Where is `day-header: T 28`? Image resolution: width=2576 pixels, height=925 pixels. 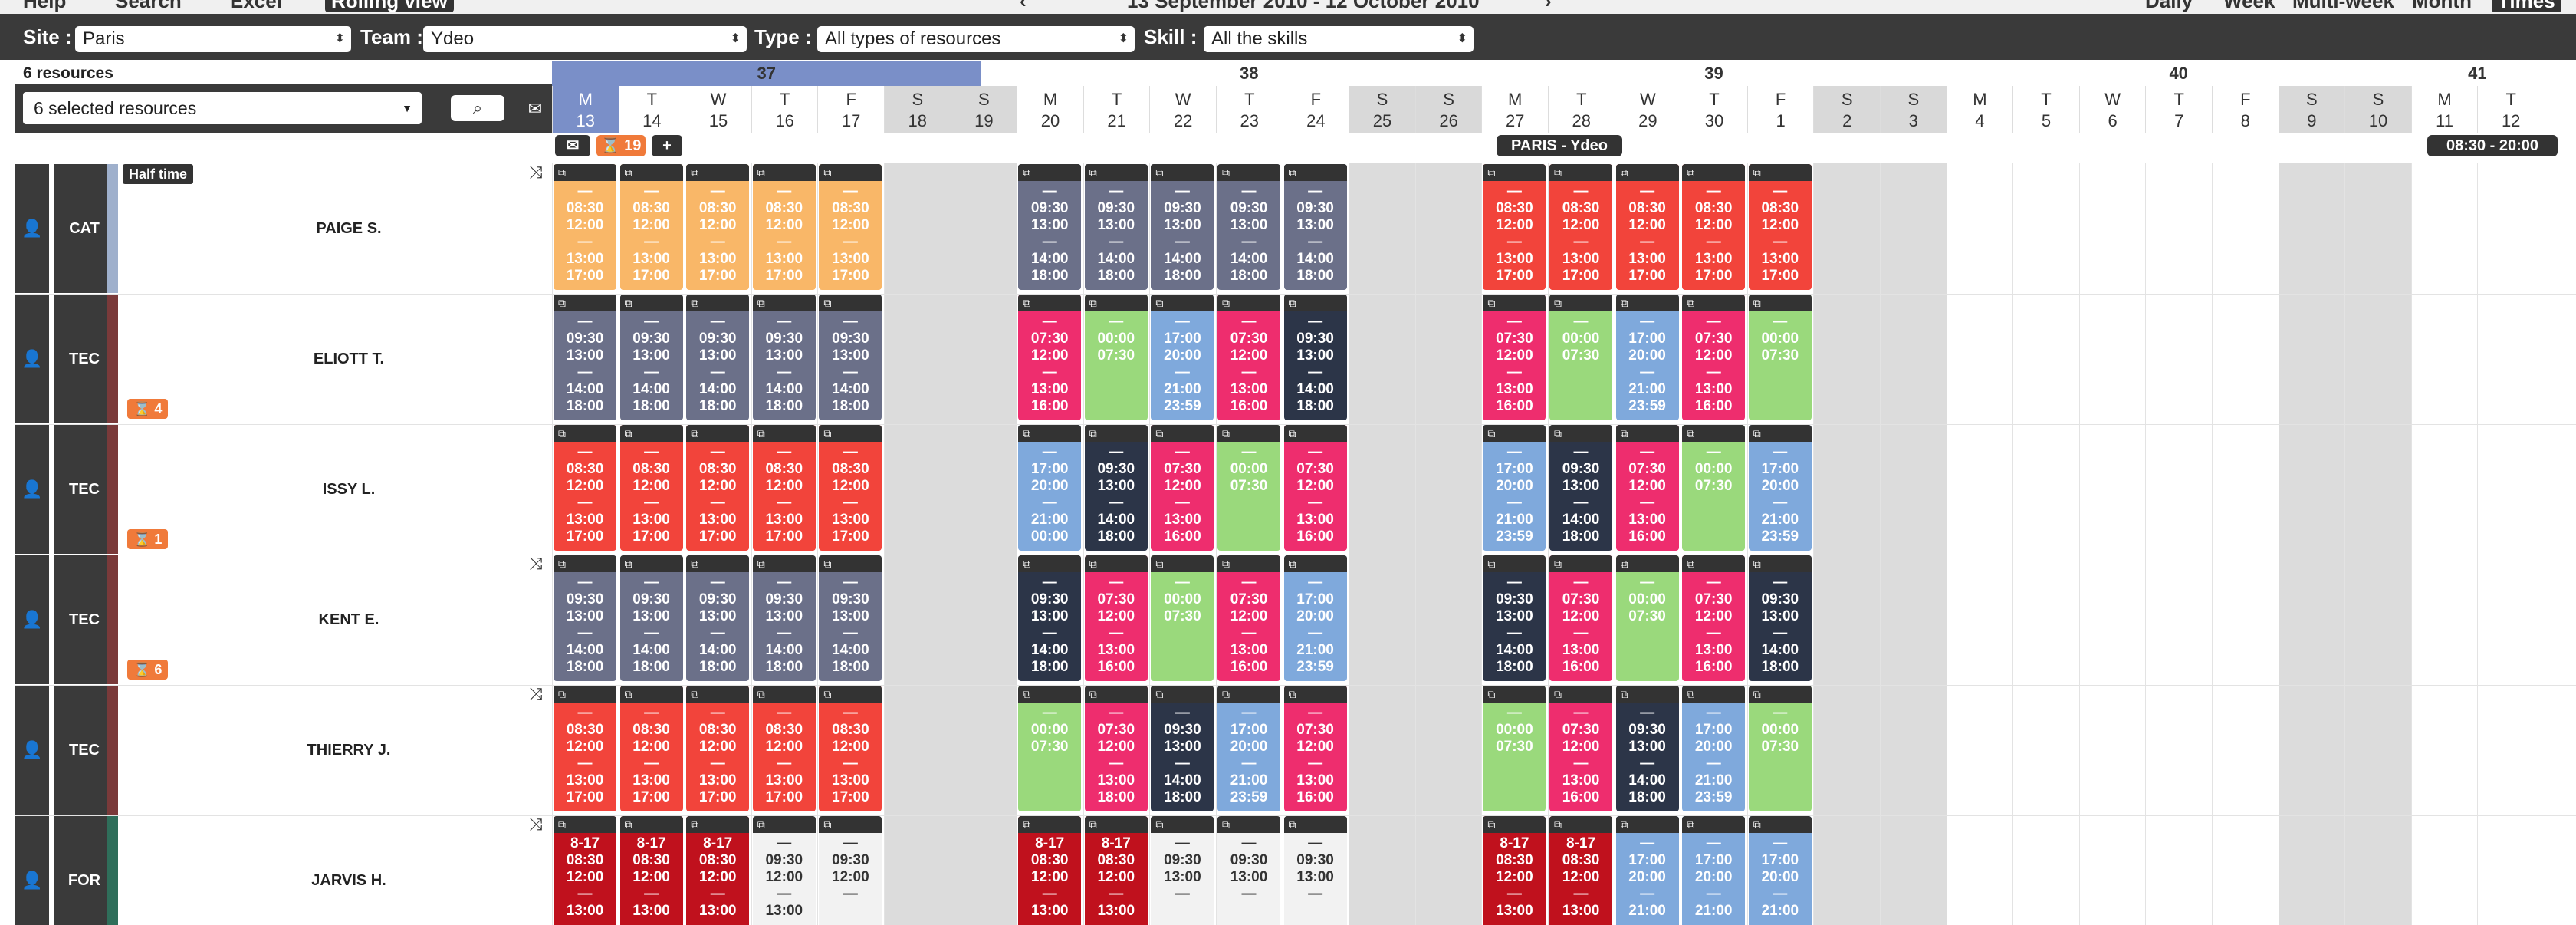
day-header: T 28 is located at coordinates (1582, 109).